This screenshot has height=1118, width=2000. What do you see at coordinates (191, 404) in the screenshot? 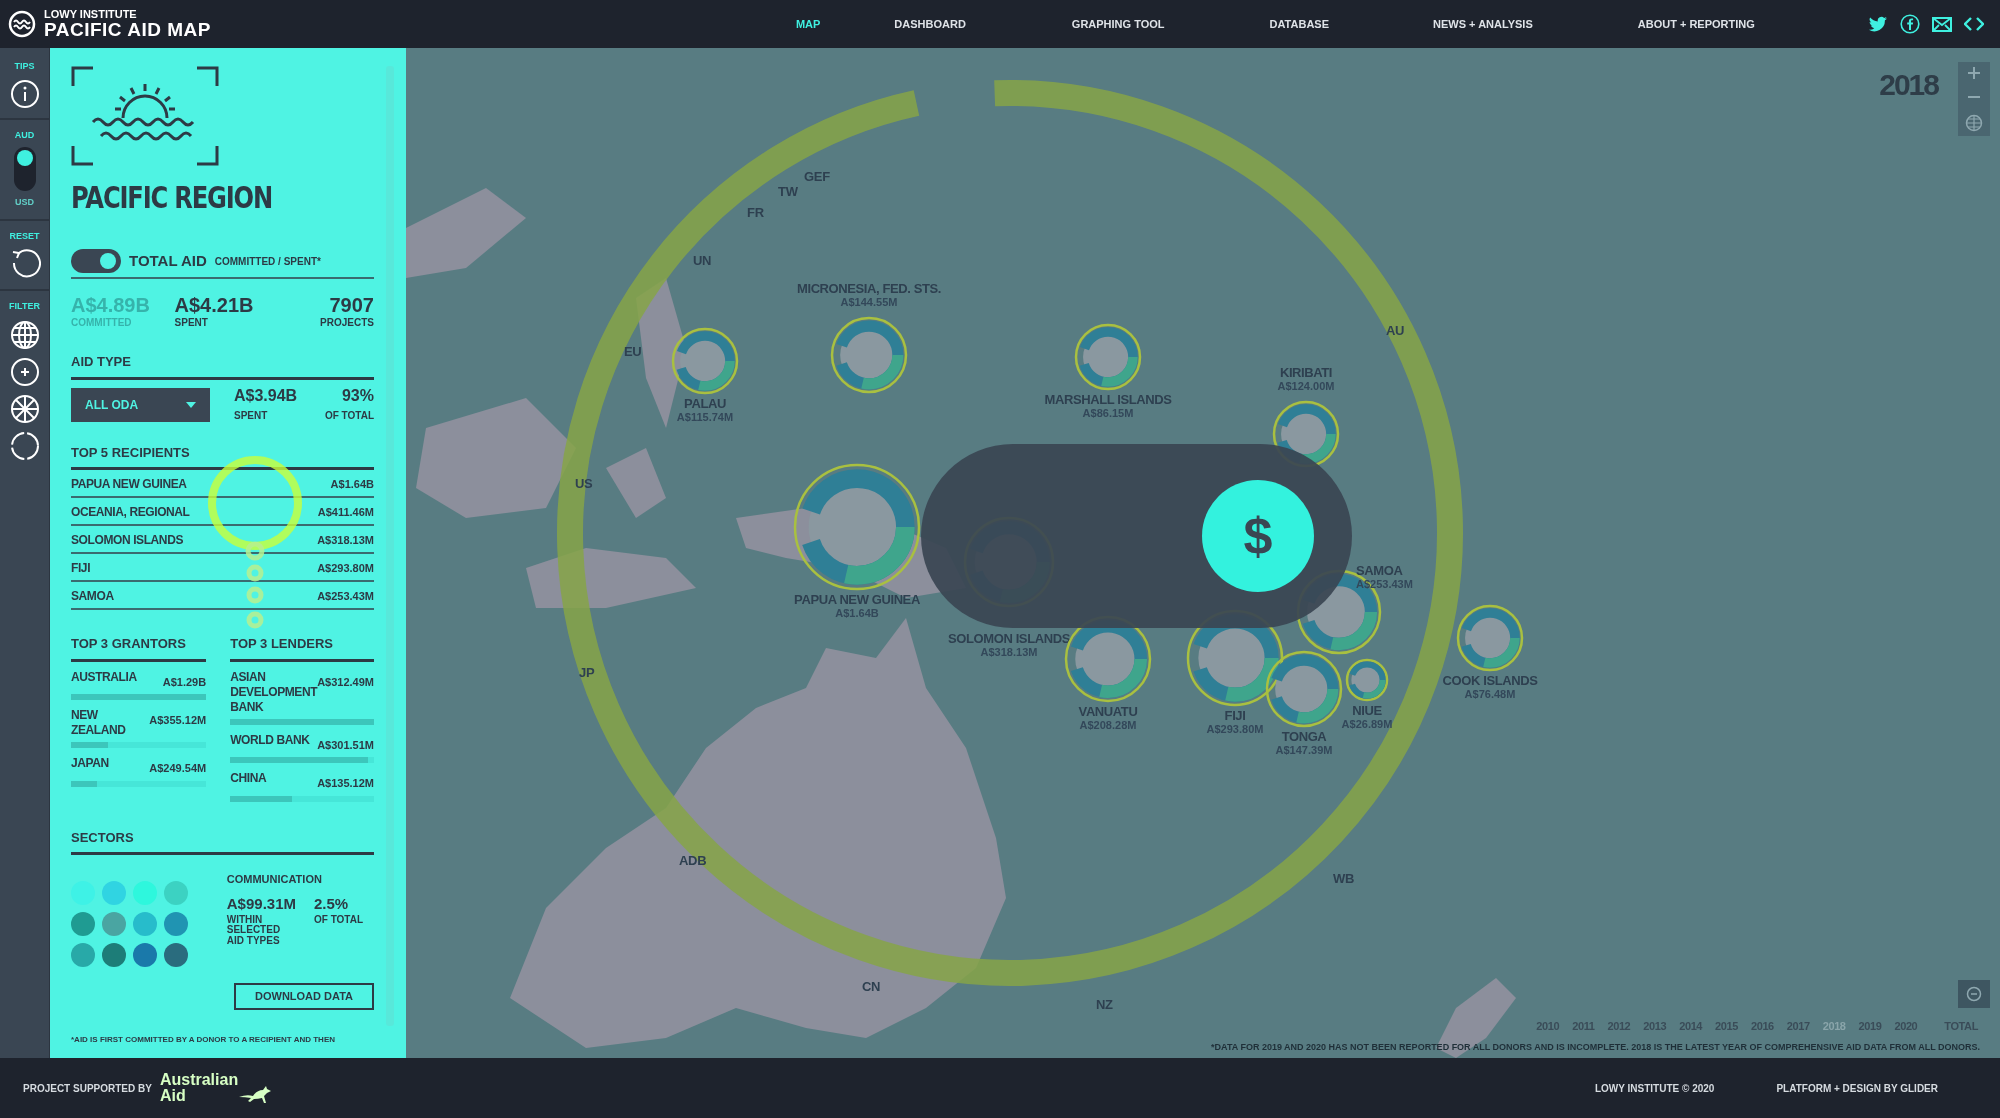
I see `caret-icon` at bounding box center [191, 404].